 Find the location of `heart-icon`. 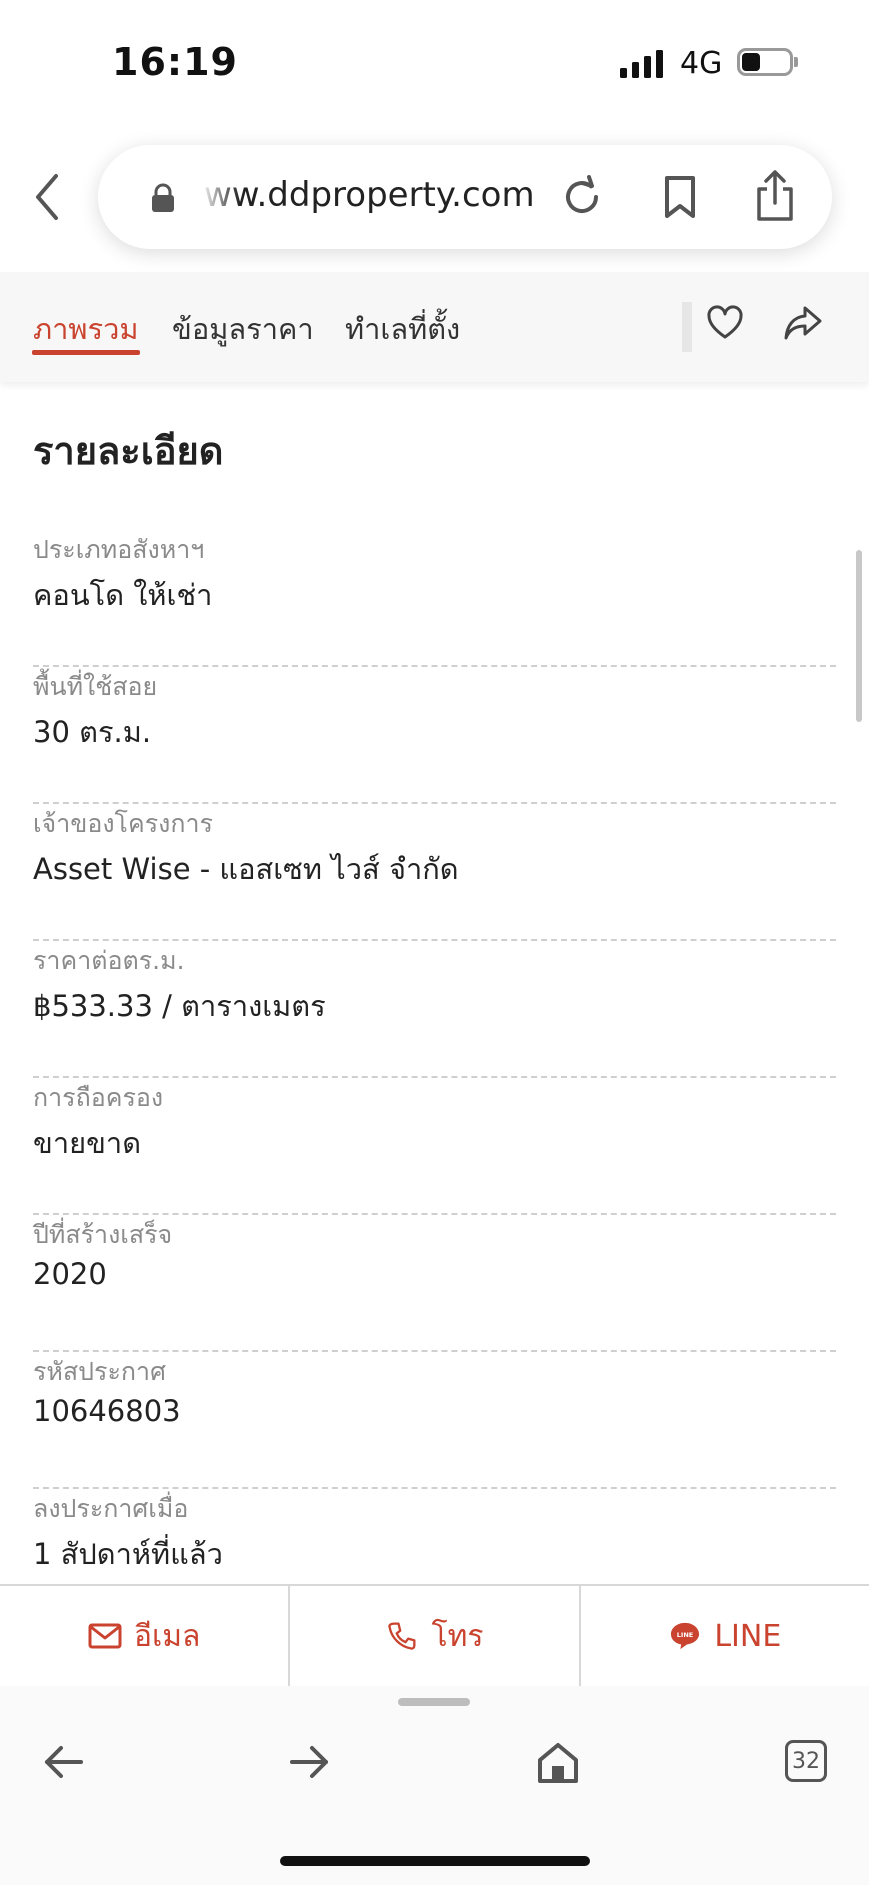

heart-icon is located at coordinates (725, 323).